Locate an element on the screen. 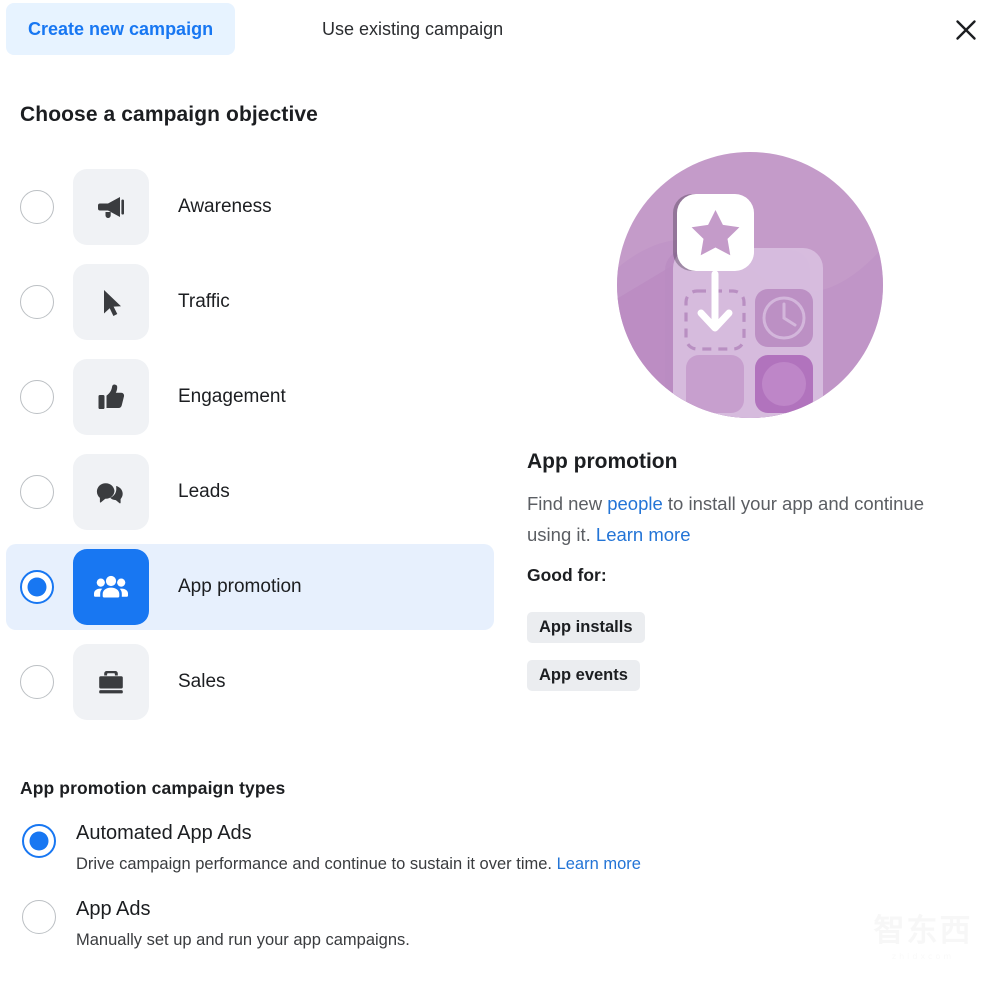 The height and width of the screenshot is (985, 1000). close-icon is located at coordinates (966, 30).